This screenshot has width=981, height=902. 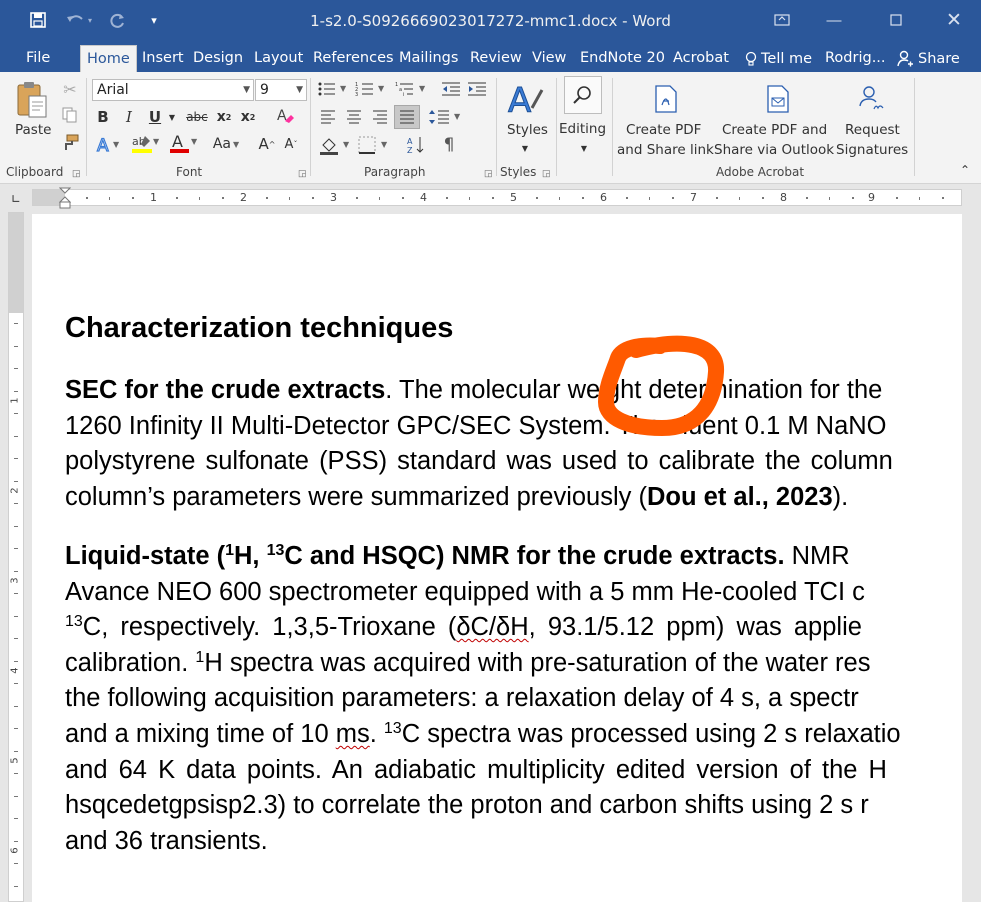 I want to click on font-launcher-icon: ◲, so click(x=302, y=173).